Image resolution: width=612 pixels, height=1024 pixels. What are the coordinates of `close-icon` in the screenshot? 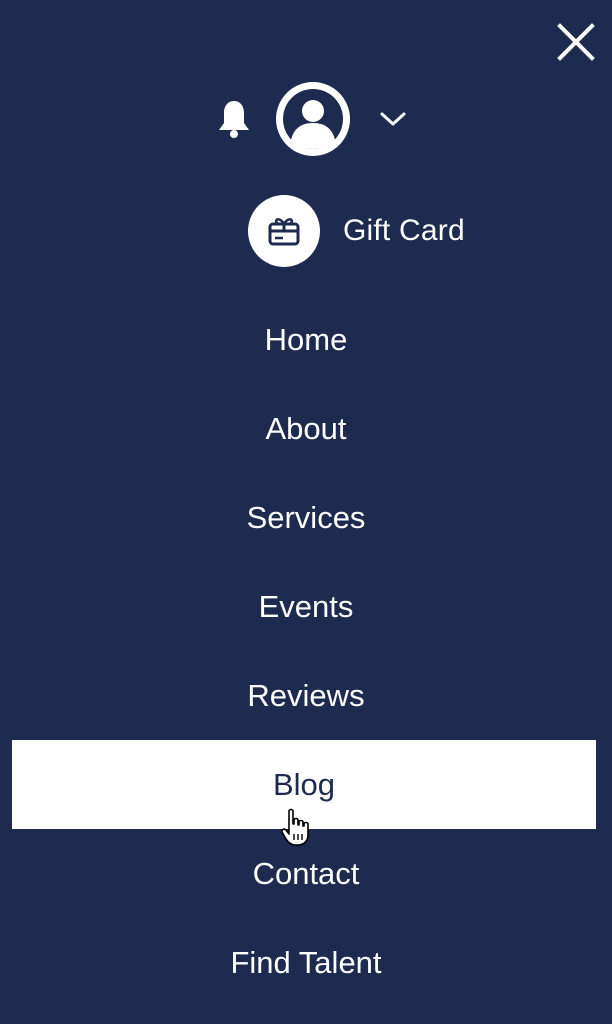 It's located at (576, 42).